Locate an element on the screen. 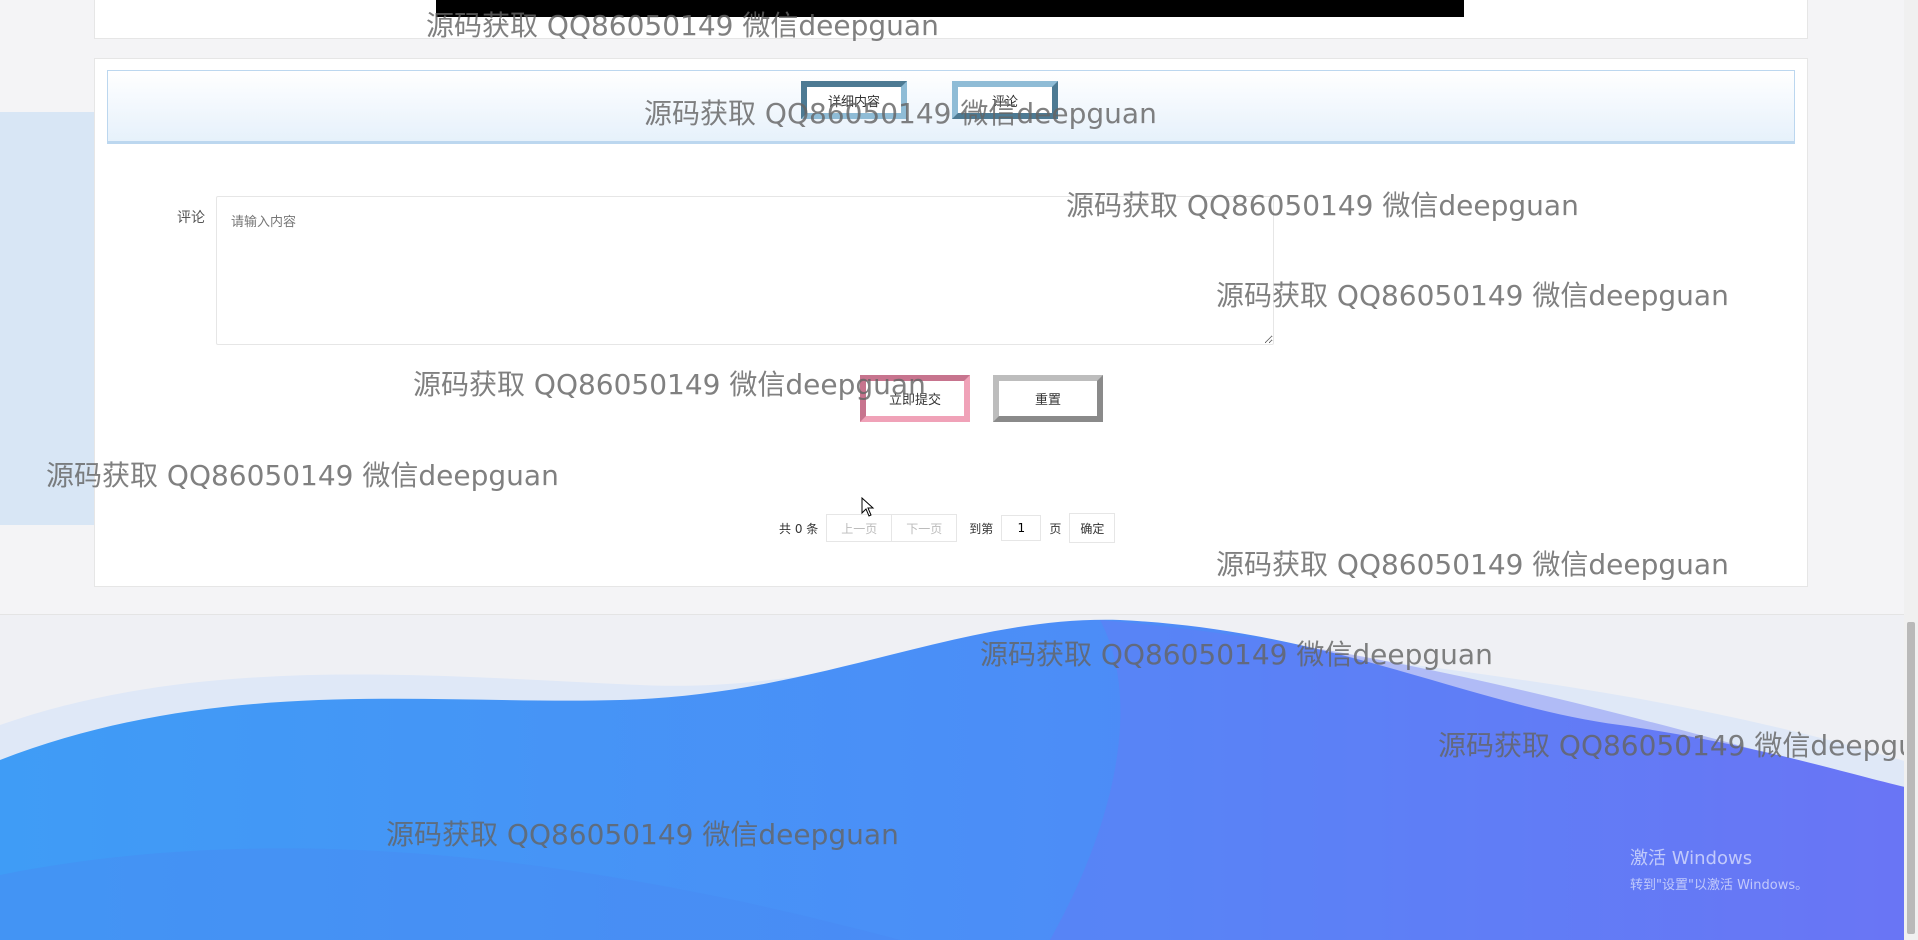 The height and width of the screenshot is (940, 1918). side-decoration is located at coordinates (47, 318).